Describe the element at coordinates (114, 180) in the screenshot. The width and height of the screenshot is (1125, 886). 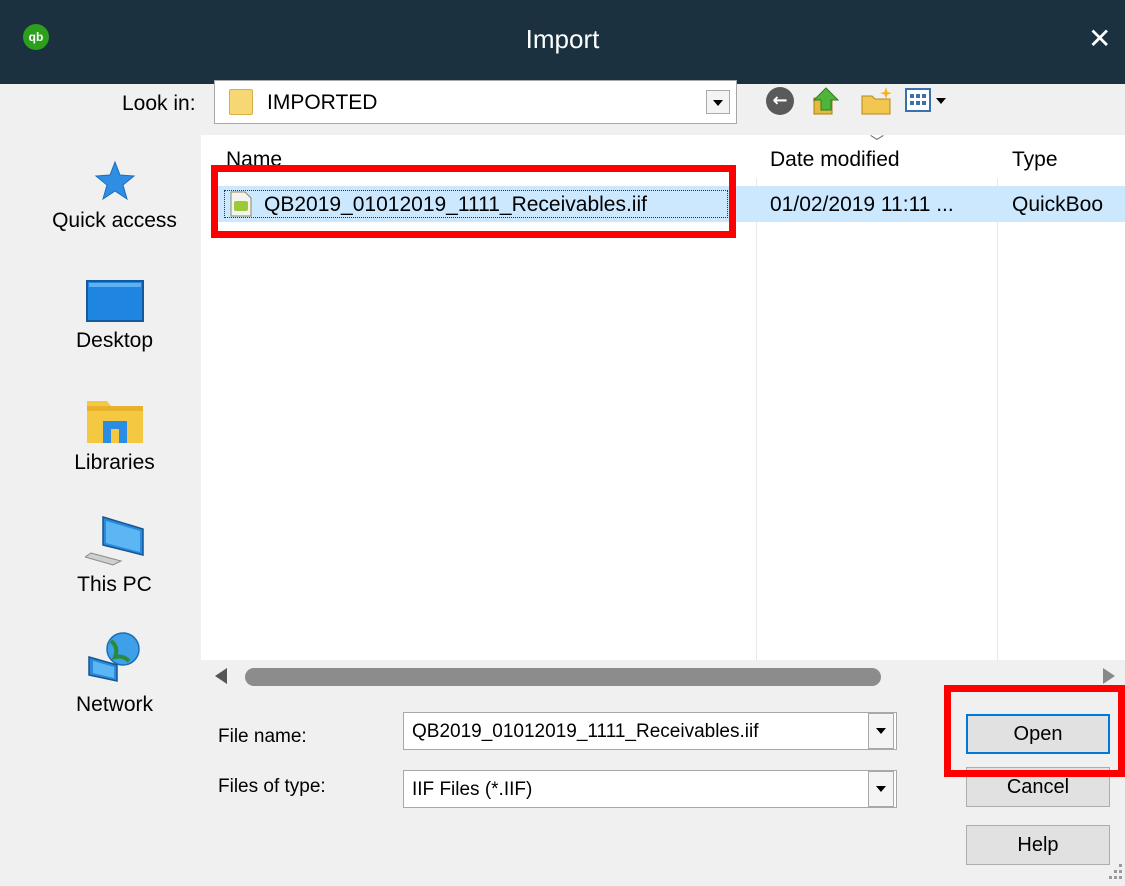
I see `star-icon` at that location.